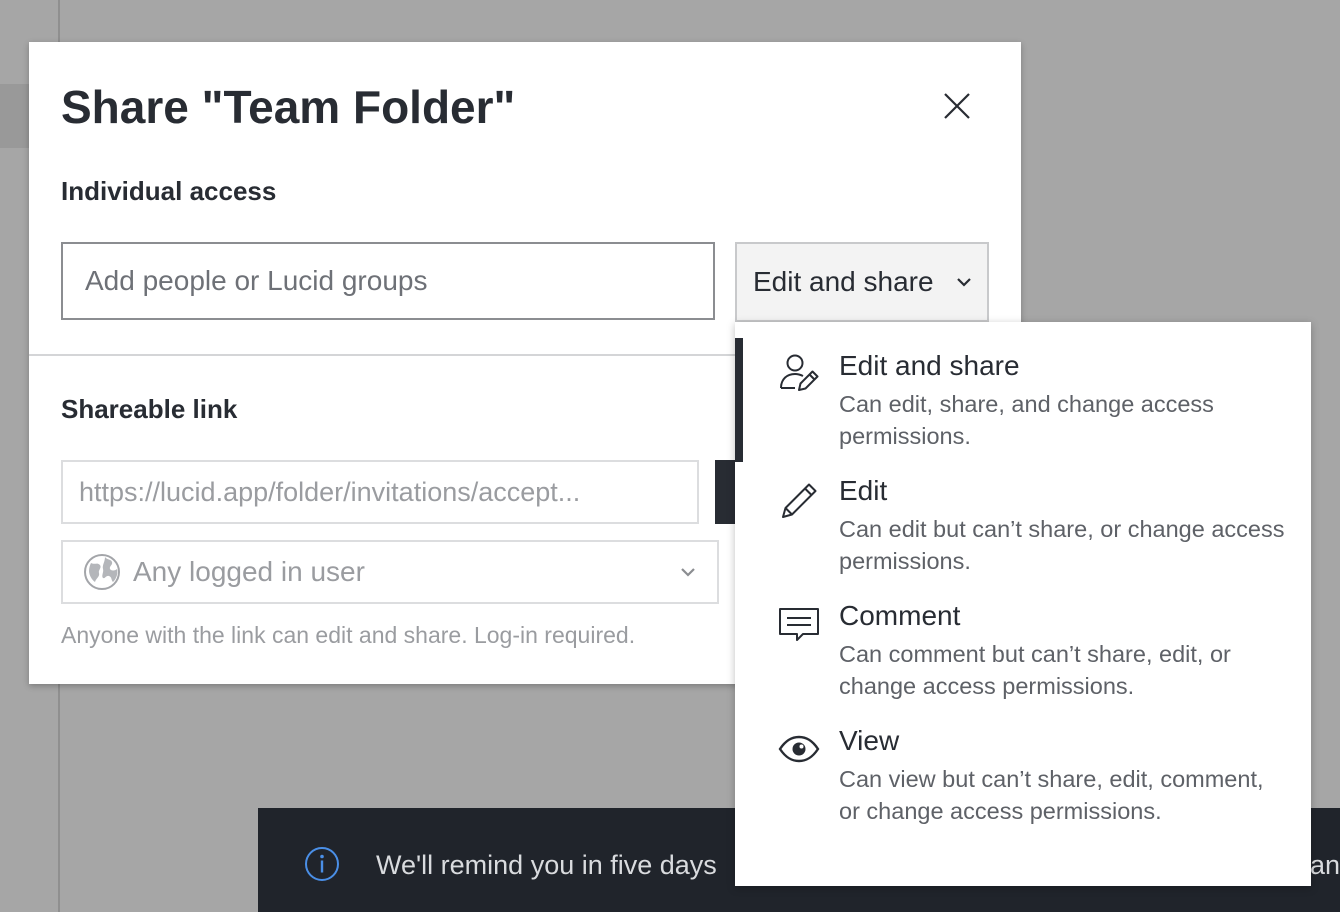 The image size is (1340, 912). What do you see at coordinates (799, 624) in the screenshot?
I see `comment-icon` at bounding box center [799, 624].